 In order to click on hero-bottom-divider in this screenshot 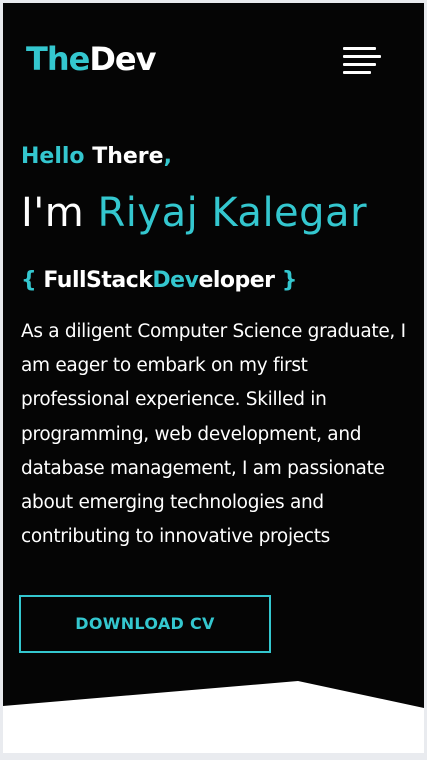, I will do `click(213, 680)`.